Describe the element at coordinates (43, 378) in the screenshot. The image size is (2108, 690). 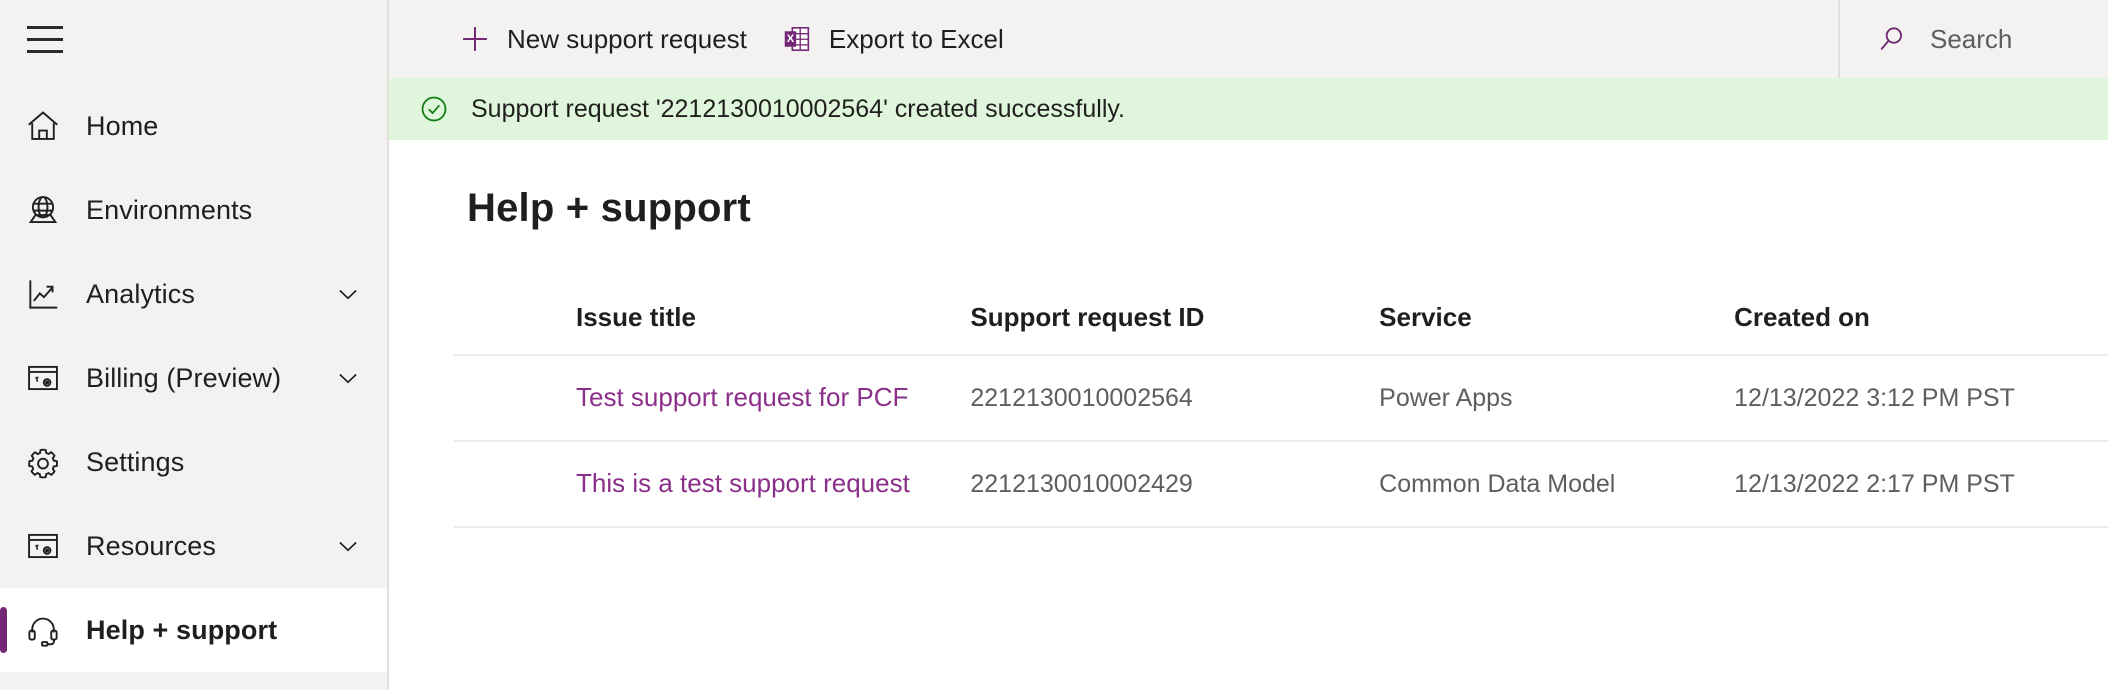
I see `billing-icon` at that location.